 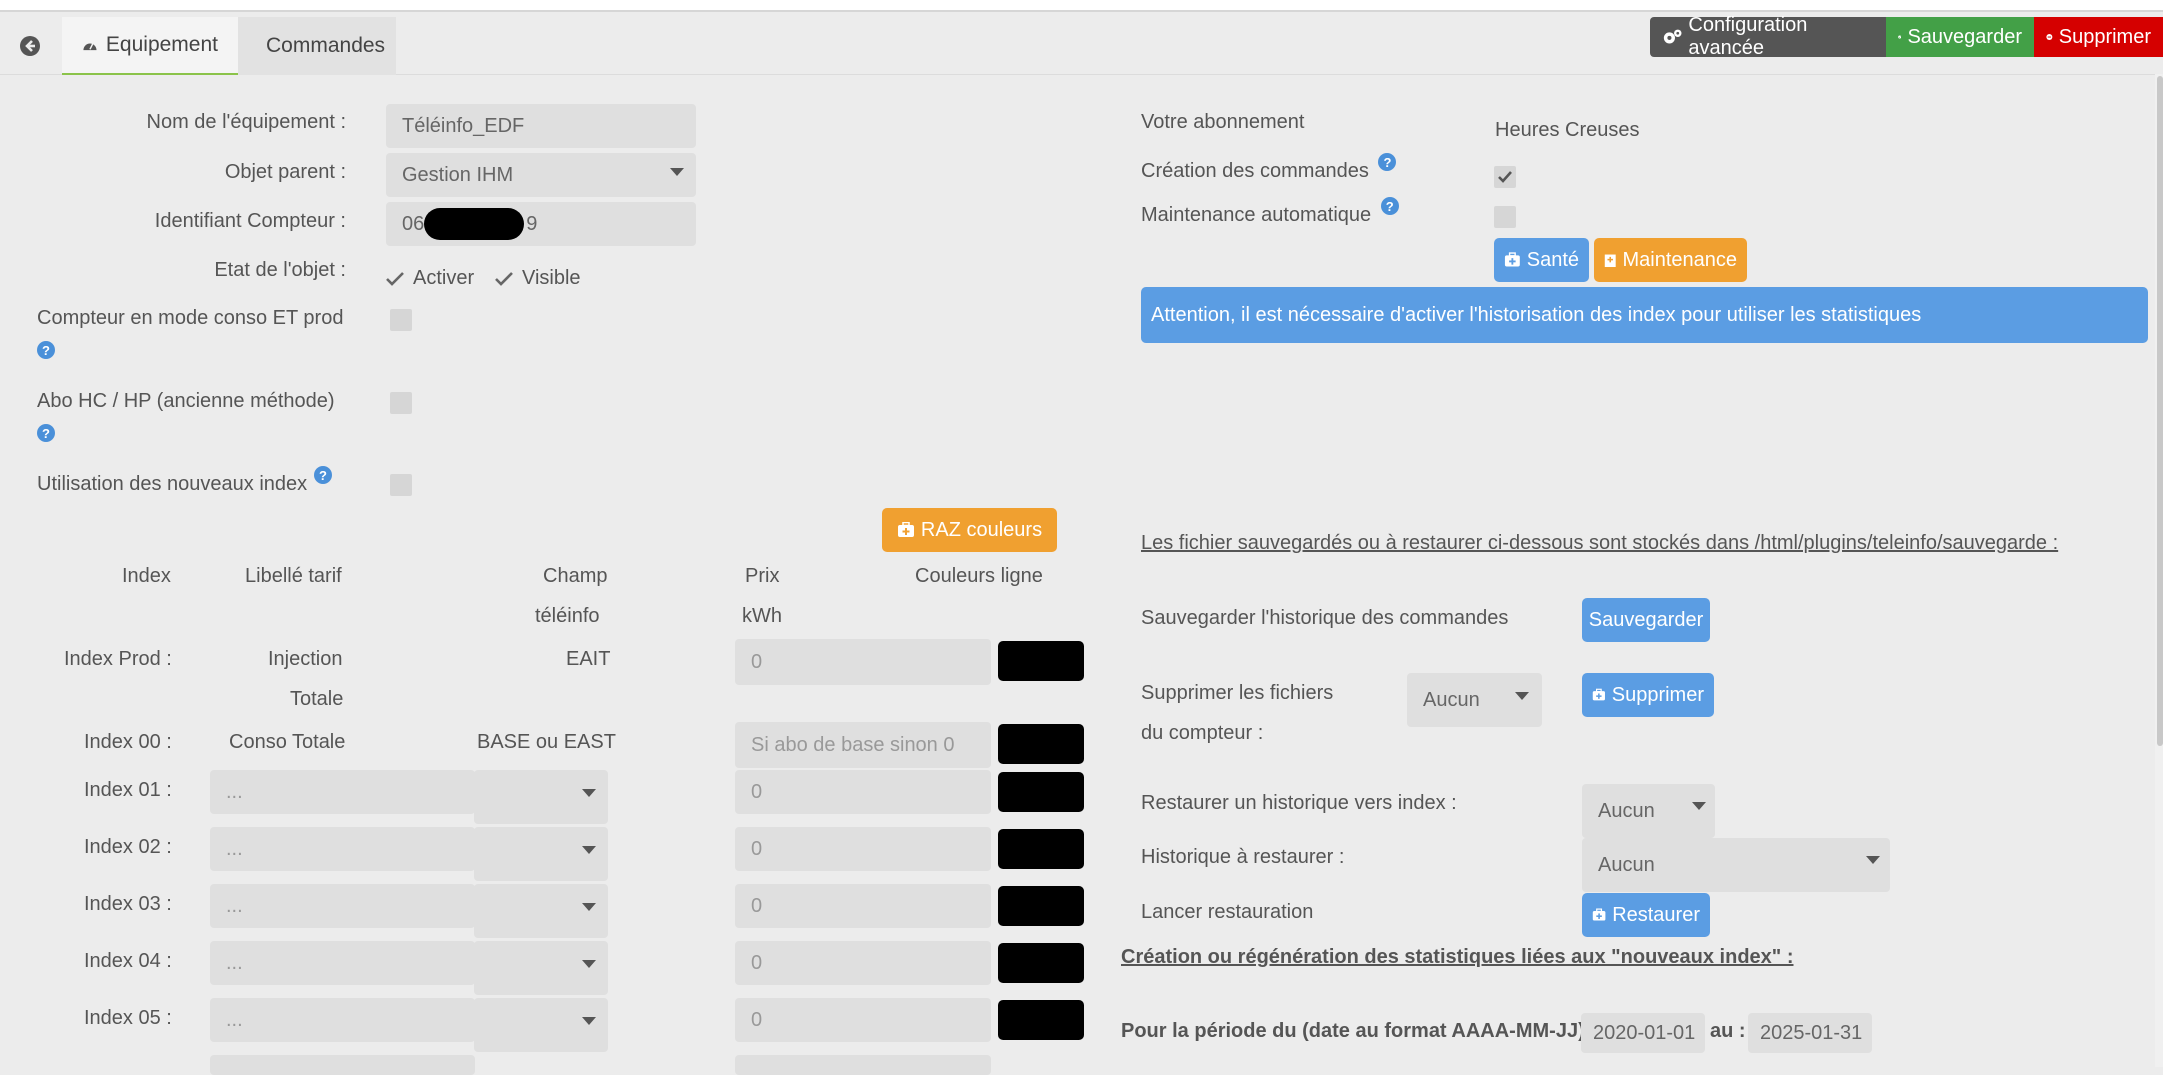 What do you see at coordinates (250, 221) in the screenshot?
I see `compteur-label: Identifiant Compteur :` at bounding box center [250, 221].